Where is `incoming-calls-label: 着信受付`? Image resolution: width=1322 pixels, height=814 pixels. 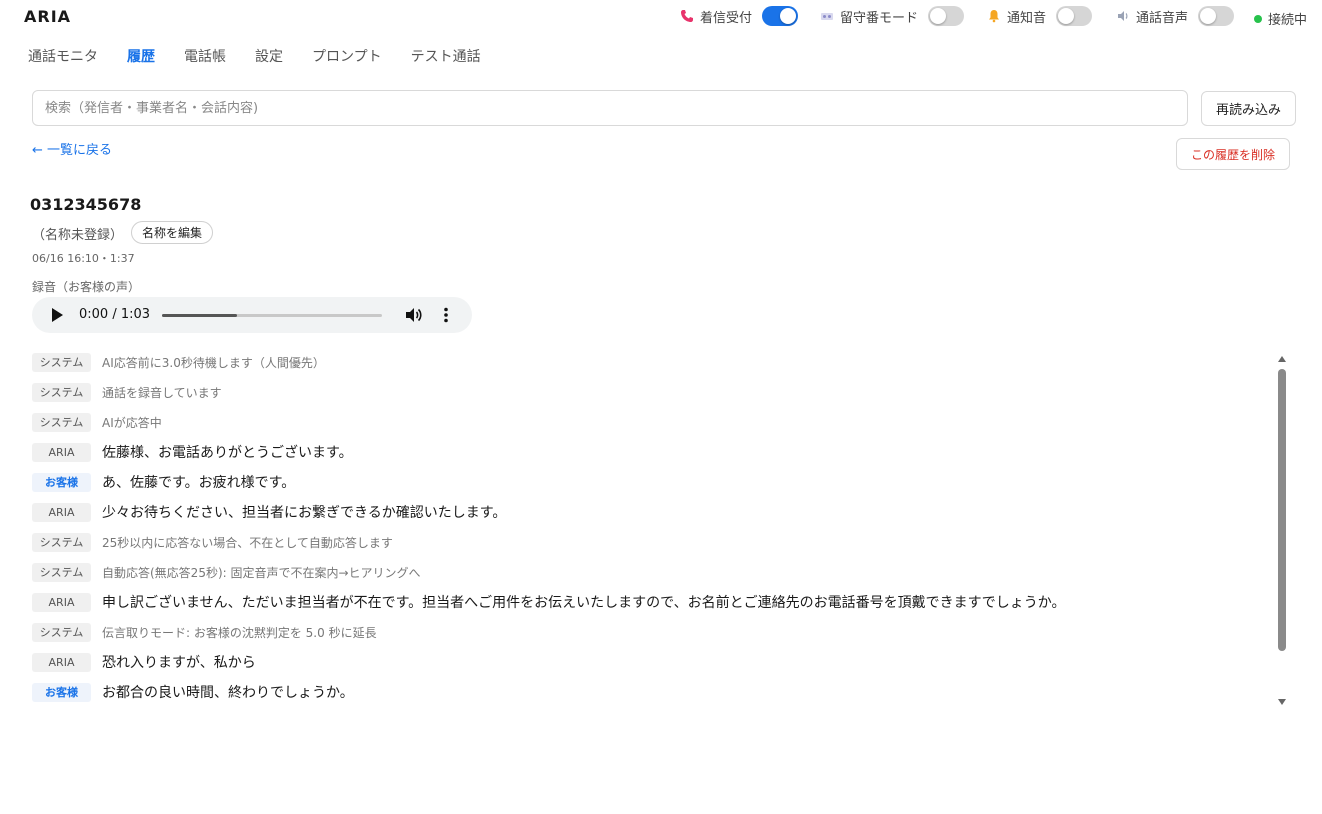
incoming-calls-label: 着信受付 is located at coordinates (726, 18).